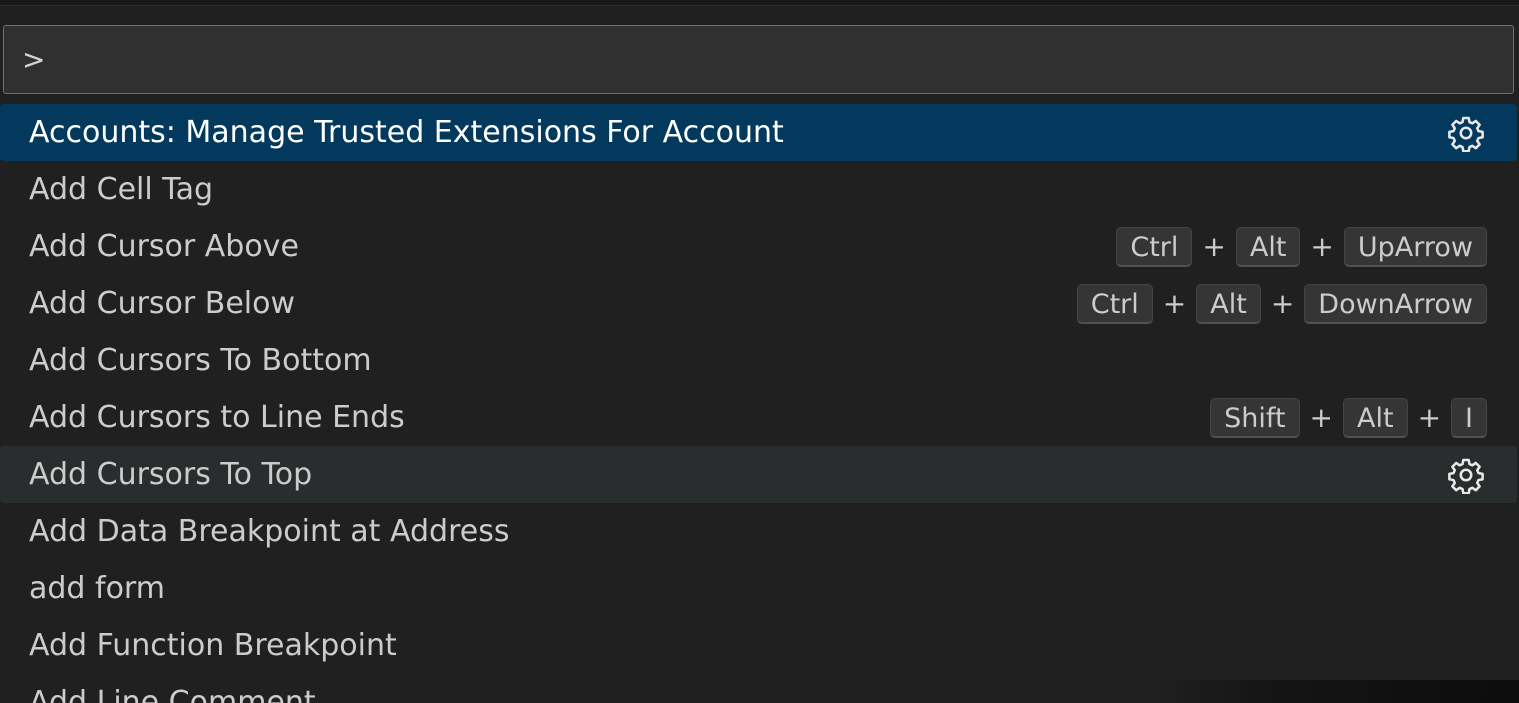  What do you see at coordinates (171, 474) in the screenshot?
I see `command-label: Add Cursors To Top` at bounding box center [171, 474].